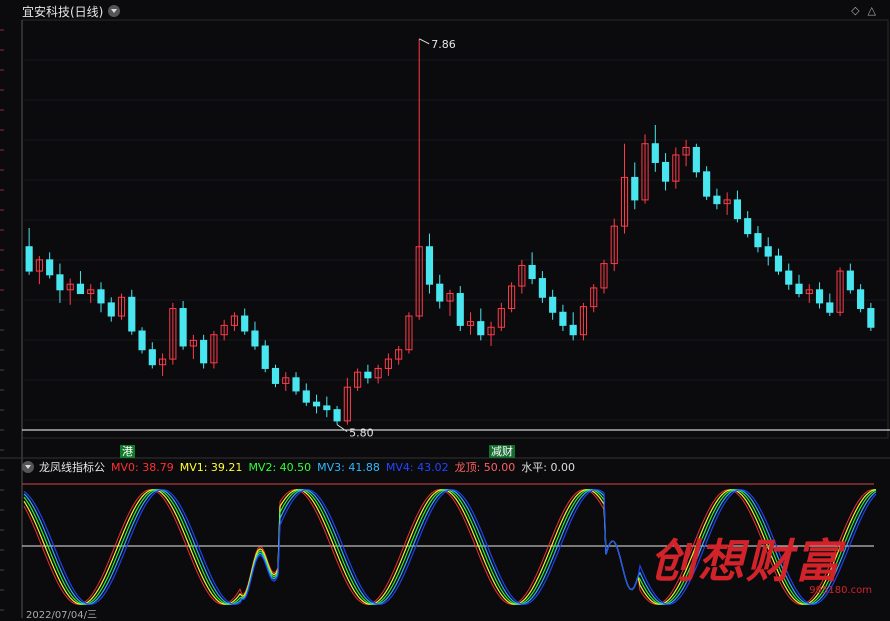 Image resolution: width=890 pixels, height=621 pixels. What do you see at coordinates (127, 451) in the screenshot?
I see `event-tag: 港` at bounding box center [127, 451].